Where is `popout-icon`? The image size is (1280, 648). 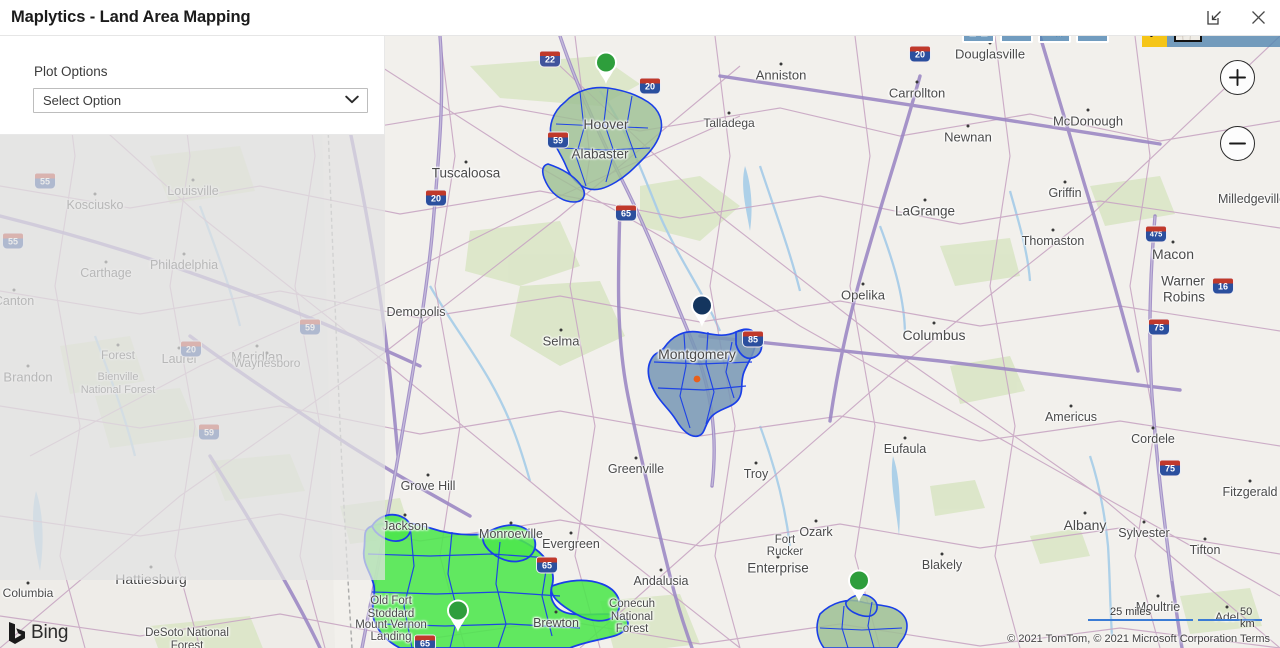
popout-icon is located at coordinates (1214, 18).